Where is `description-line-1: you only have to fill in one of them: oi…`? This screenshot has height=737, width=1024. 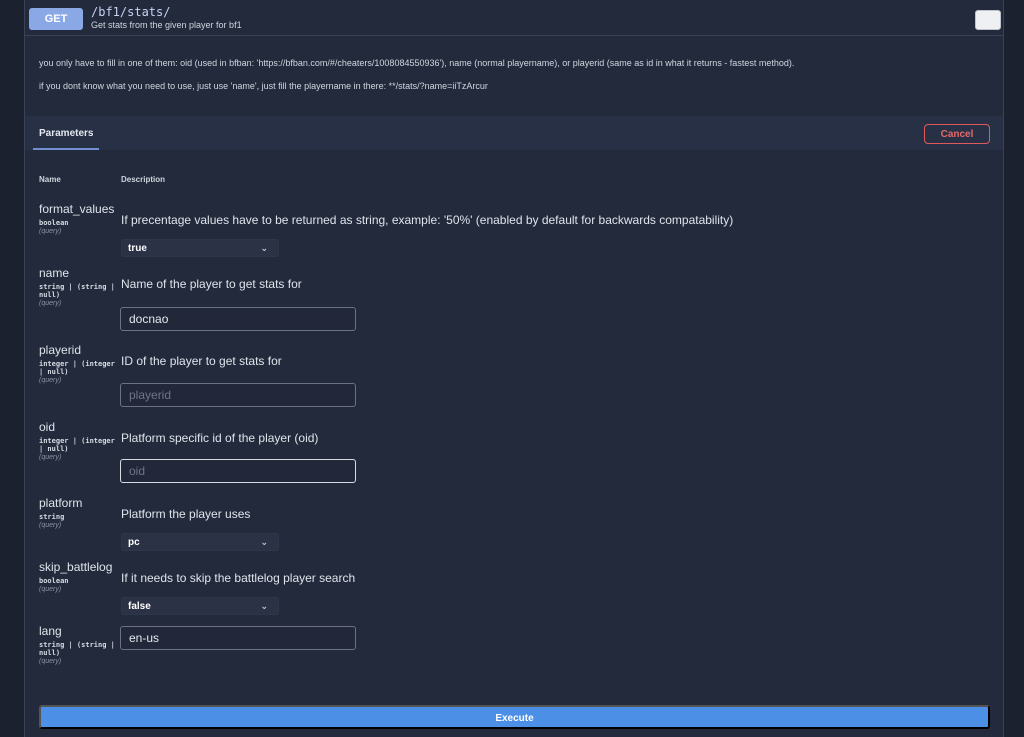
description-line-1: you only have to fill in one of them: oi… is located at coordinates (417, 63).